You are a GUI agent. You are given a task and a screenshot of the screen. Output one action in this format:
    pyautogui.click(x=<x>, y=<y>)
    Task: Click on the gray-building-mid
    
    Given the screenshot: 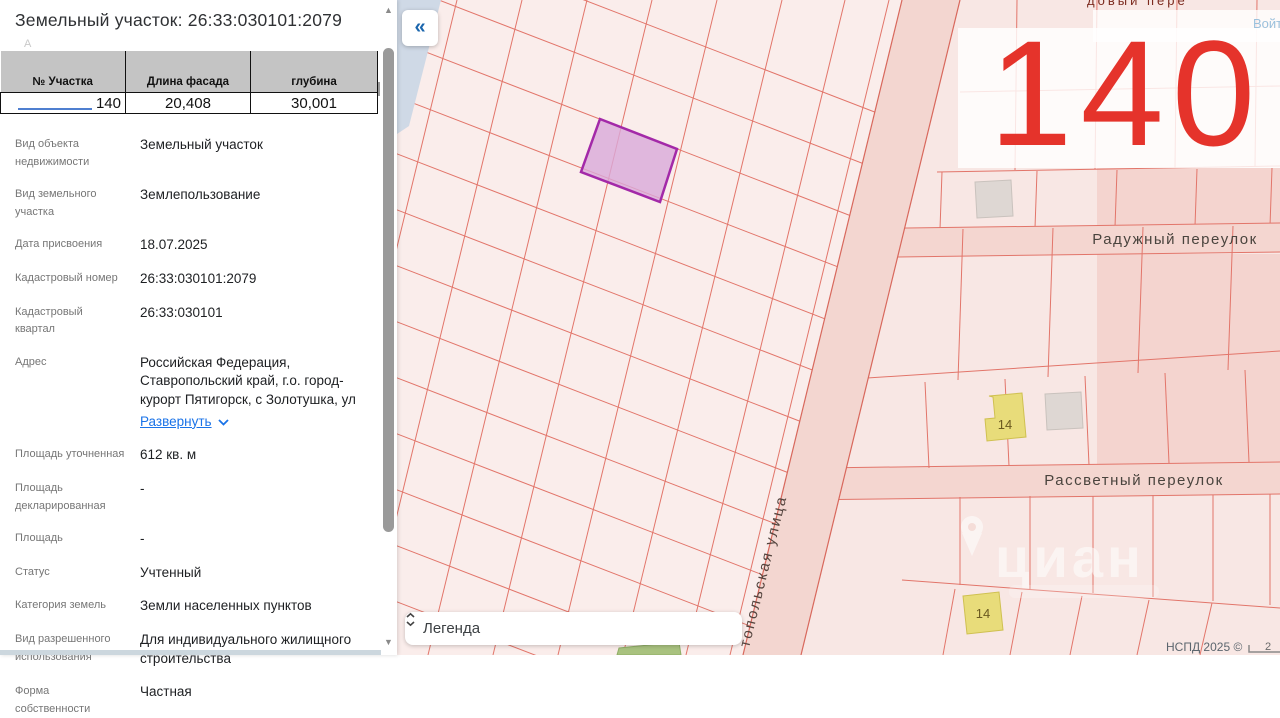 What is the action you would take?
    pyautogui.click(x=1064, y=411)
    